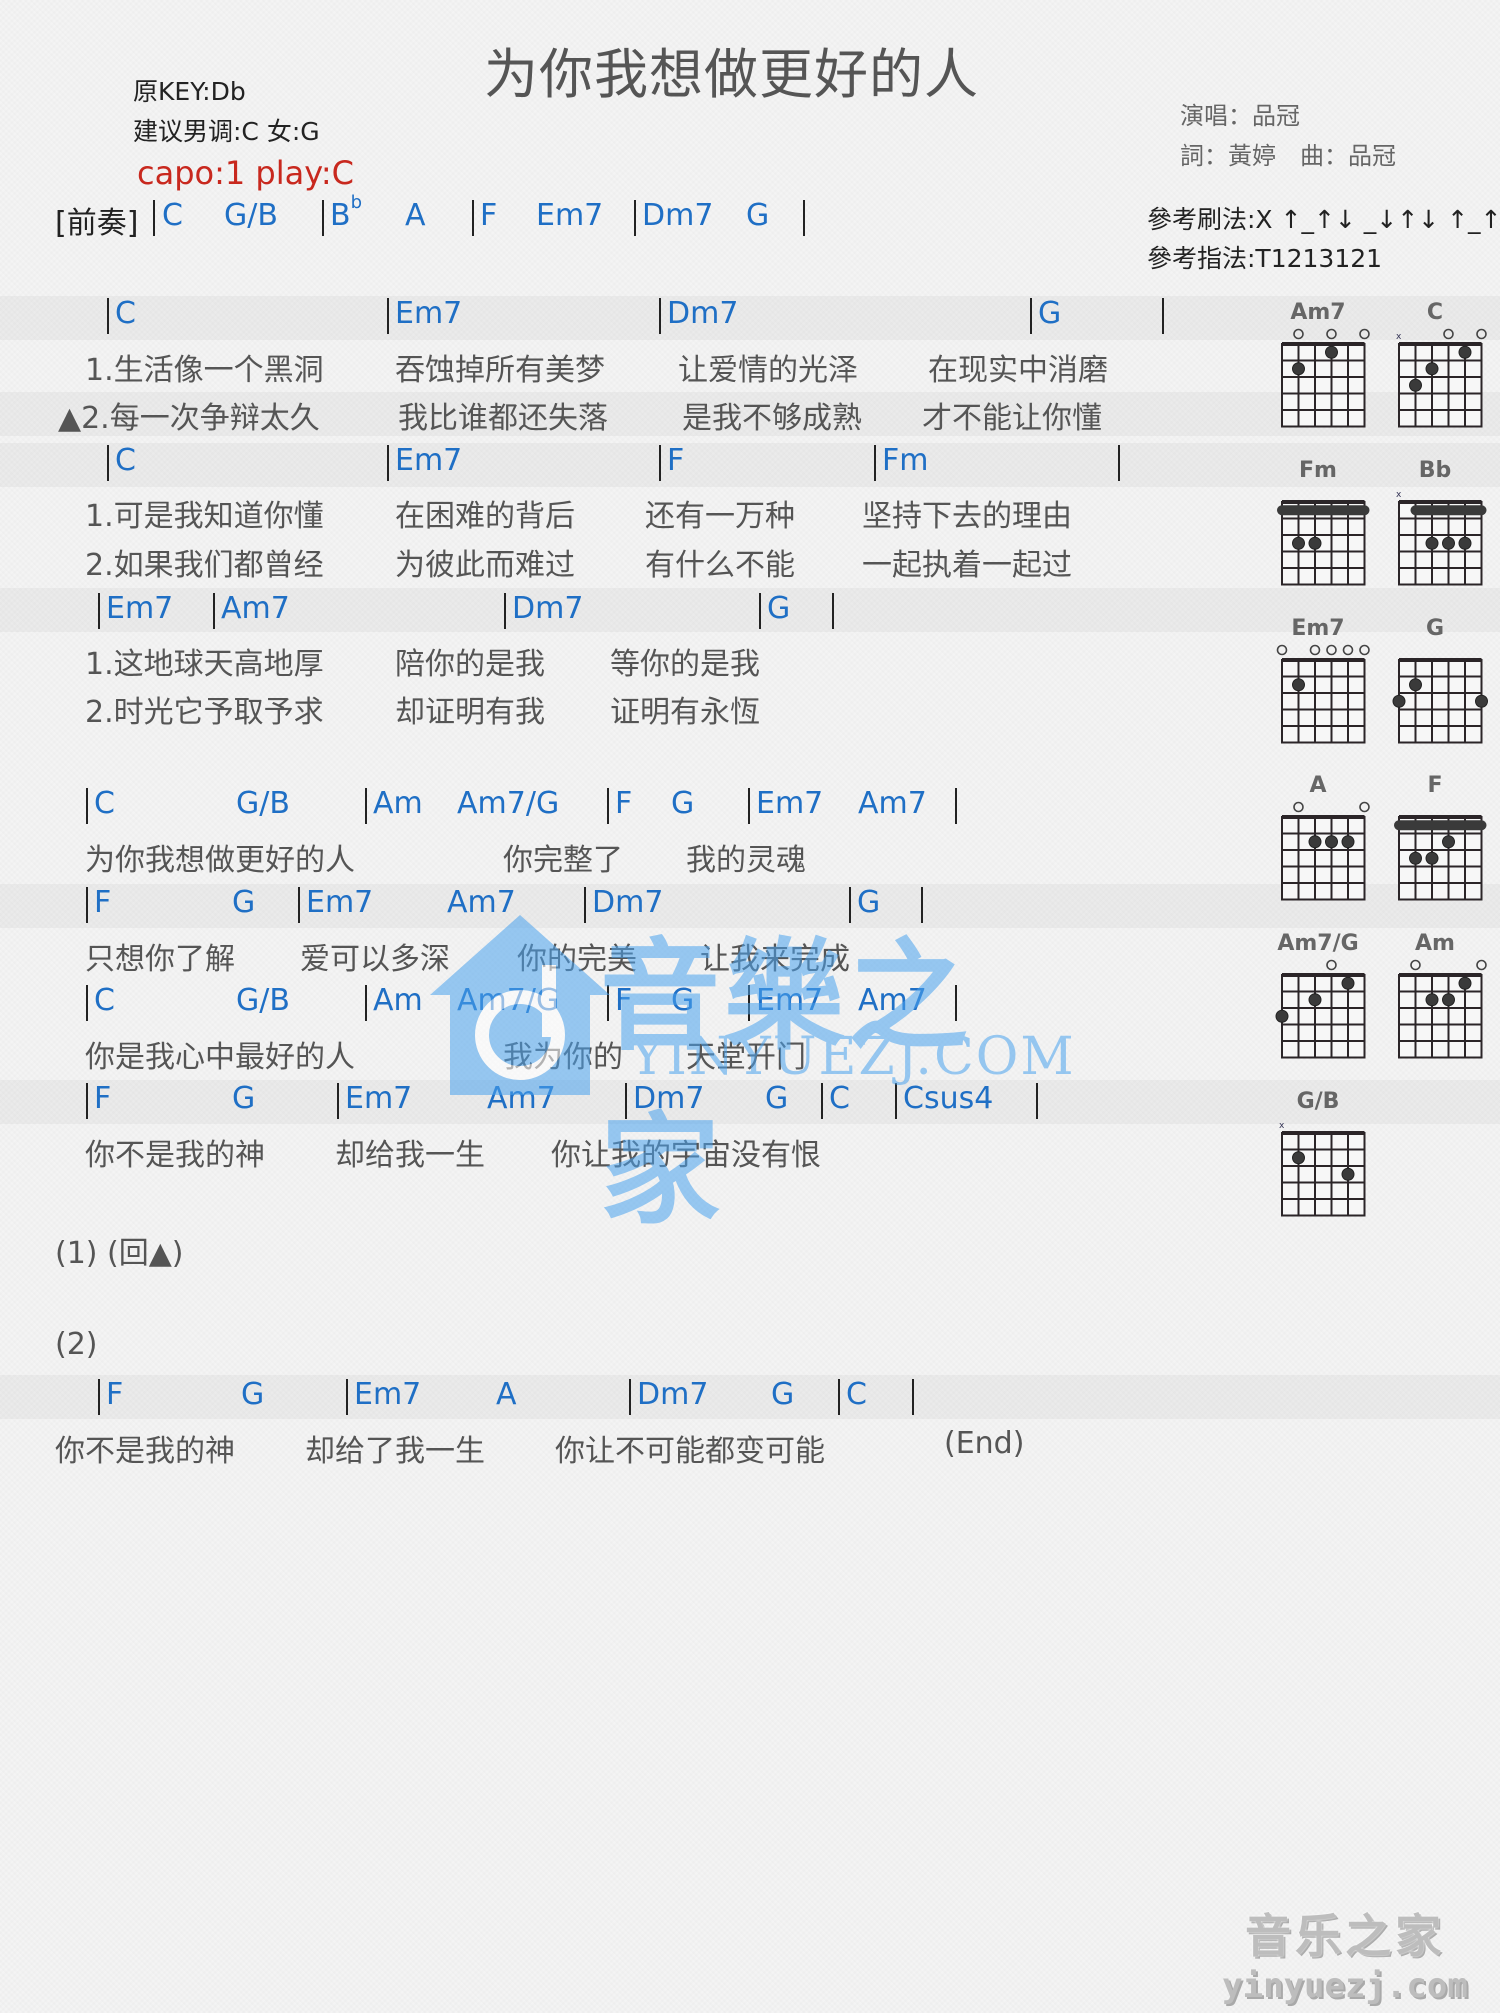 Image resolution: width=1500 pixels, height=2013 pixels. What do you see at coordinates (600, 1397) in the screenshot?
I see `ending-chord-line: F G Em7 A Dm7 G C` at bounding box center [600, 1397].